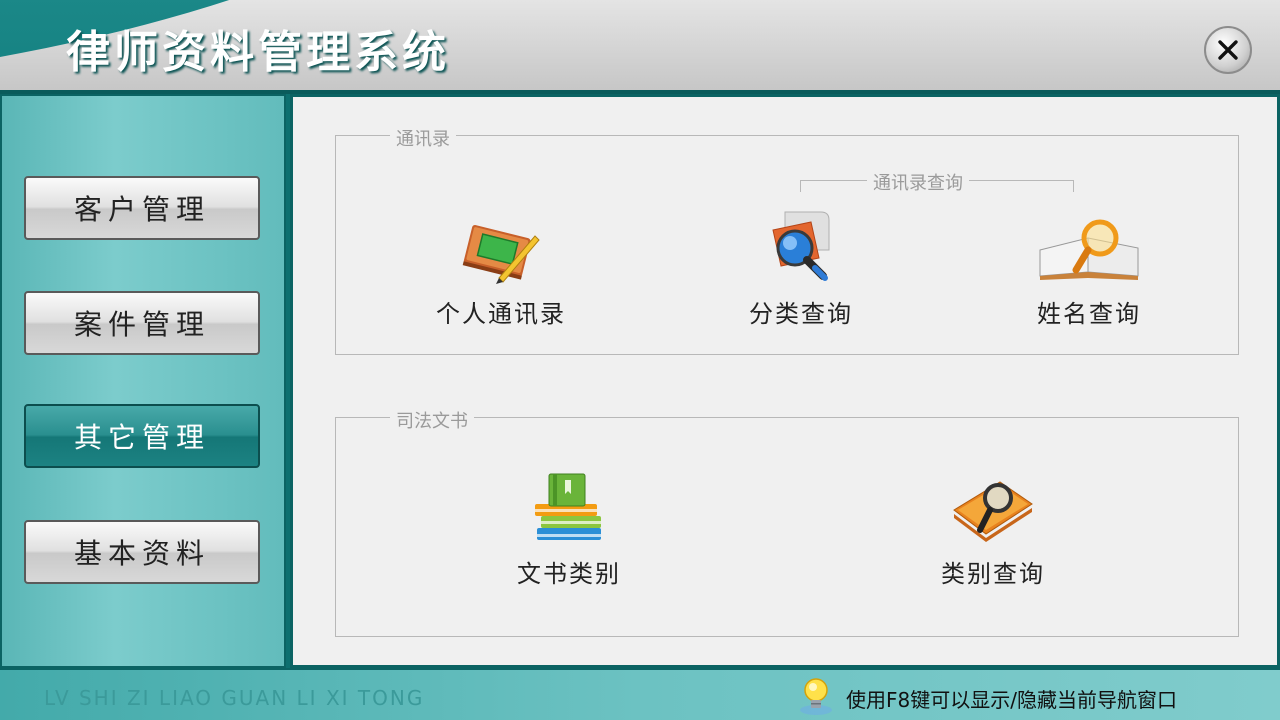 This screenshot has height=720, width=1280. I want to click on sidebar-item-basic-data: 基本资料, so click(142, 552).